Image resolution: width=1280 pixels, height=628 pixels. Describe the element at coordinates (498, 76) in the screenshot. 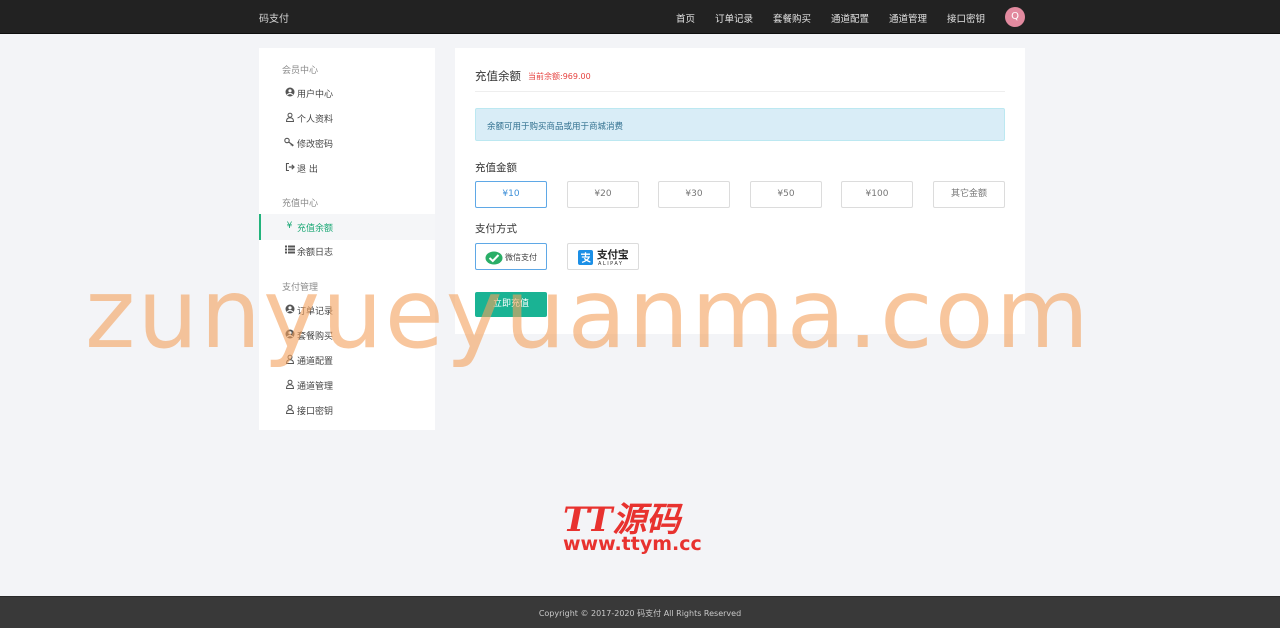

I see `page-title: 充值余额` at that location.